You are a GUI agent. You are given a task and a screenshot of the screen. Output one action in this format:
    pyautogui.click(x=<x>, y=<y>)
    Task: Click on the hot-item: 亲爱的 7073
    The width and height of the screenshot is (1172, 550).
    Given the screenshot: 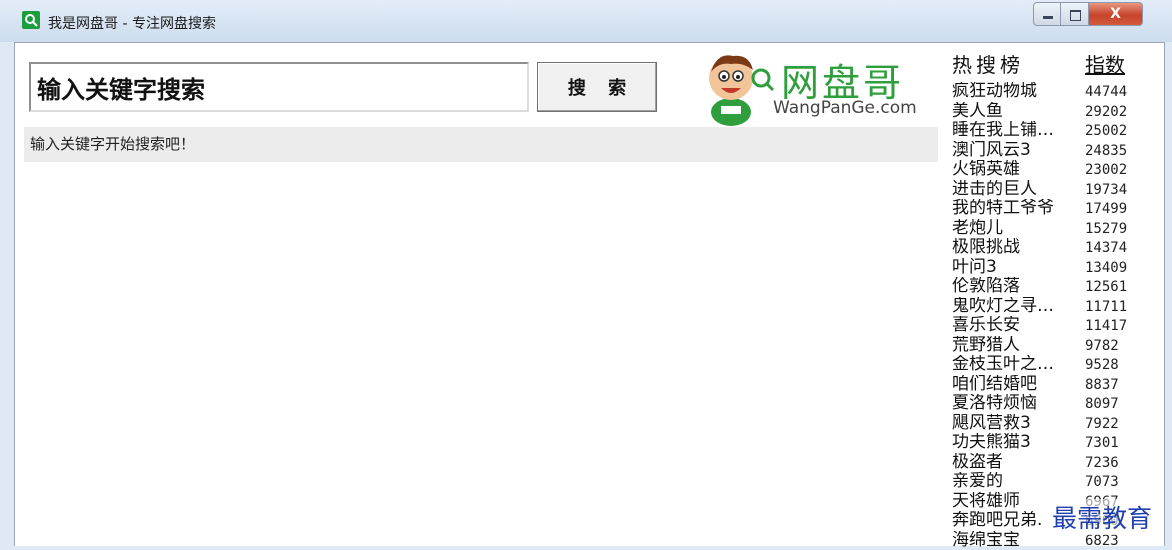 What is the action you would take?
    pyautogui.click(x=1057, y=482)
    